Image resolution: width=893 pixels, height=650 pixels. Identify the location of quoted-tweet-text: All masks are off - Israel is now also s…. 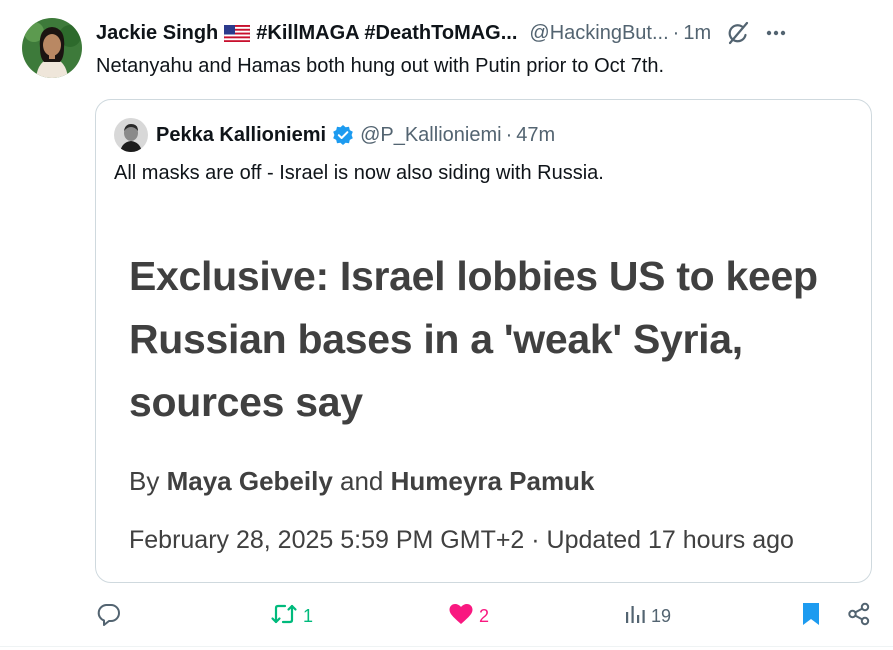
(359, 173).